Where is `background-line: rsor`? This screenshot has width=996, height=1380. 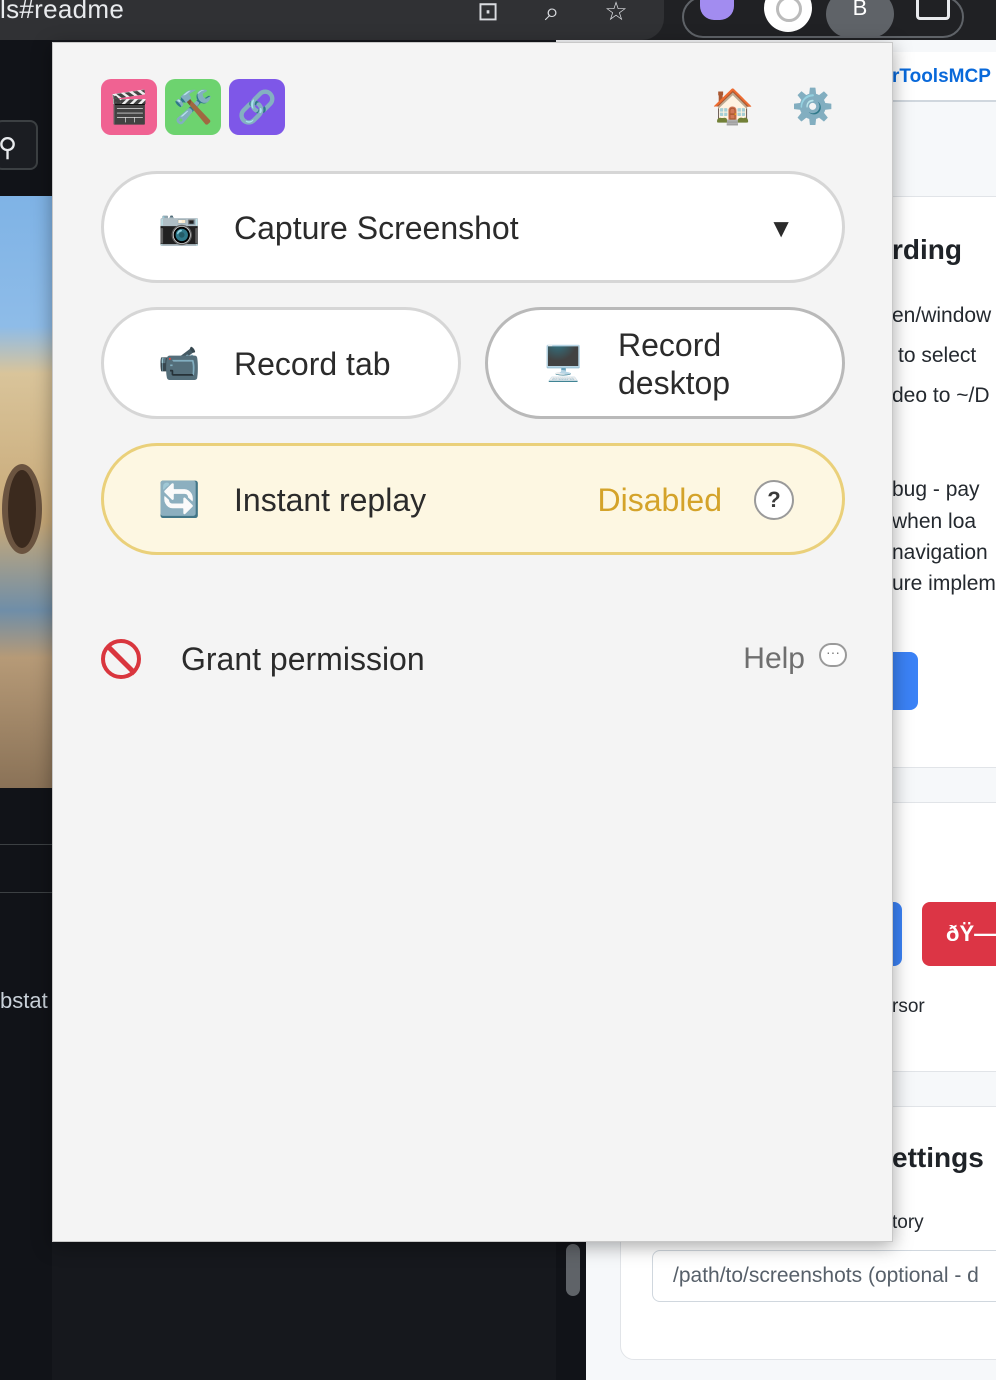
background-line: rsor is located at coordinates (908, 1006).